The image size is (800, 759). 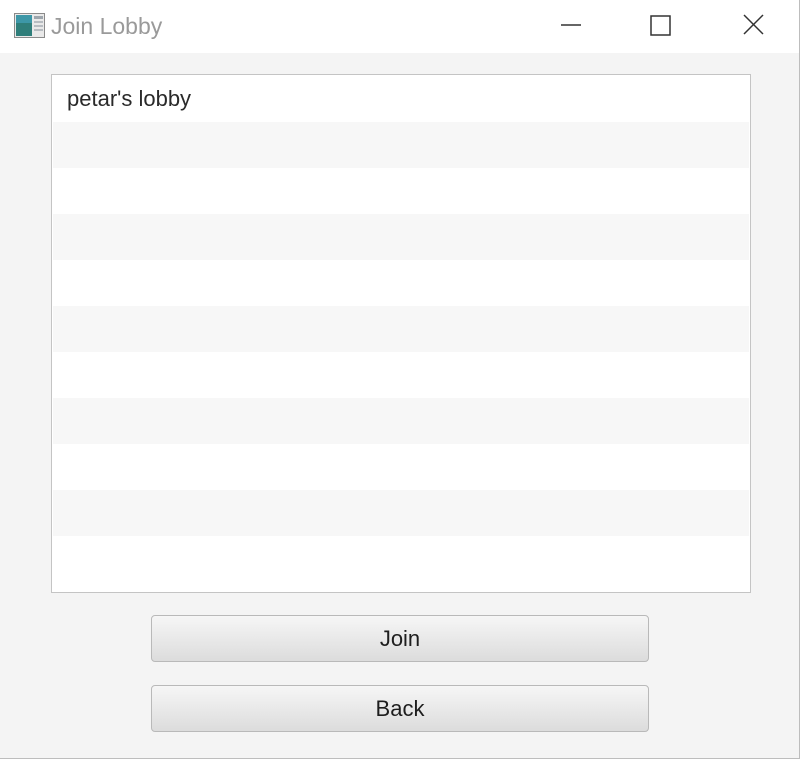 I want to click on maximize-button, so click(x=660, y=25).